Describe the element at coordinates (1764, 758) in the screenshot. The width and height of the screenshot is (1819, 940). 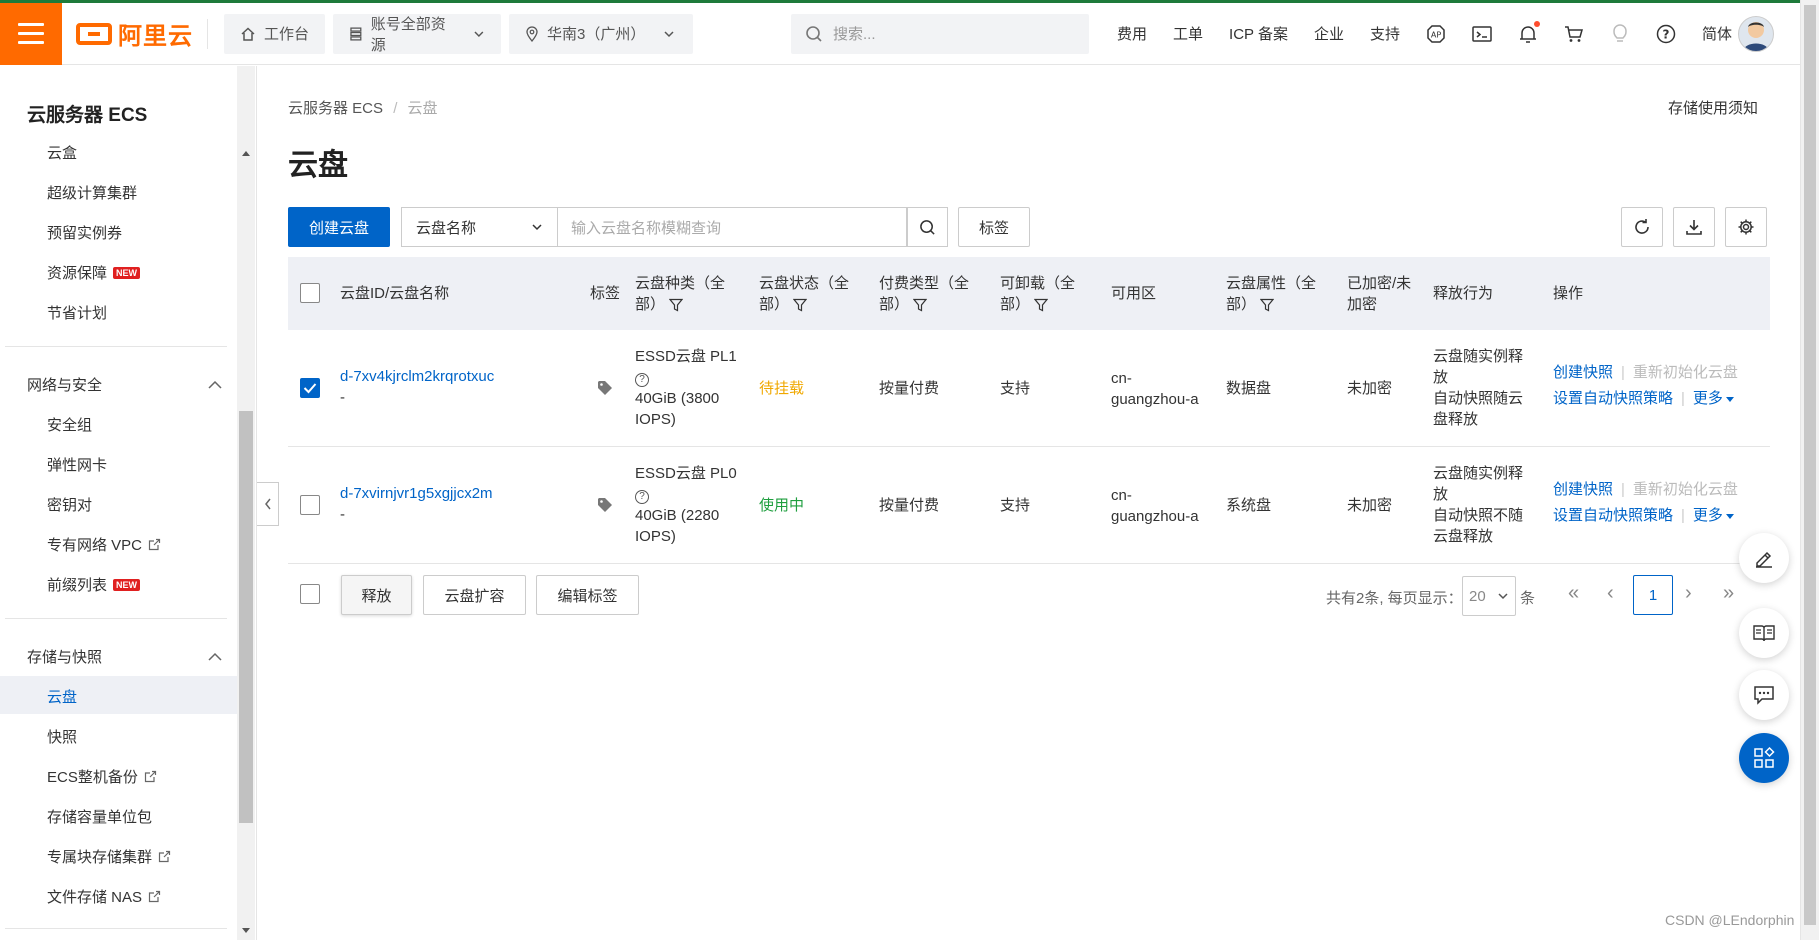
I see `apps-button` at that location.